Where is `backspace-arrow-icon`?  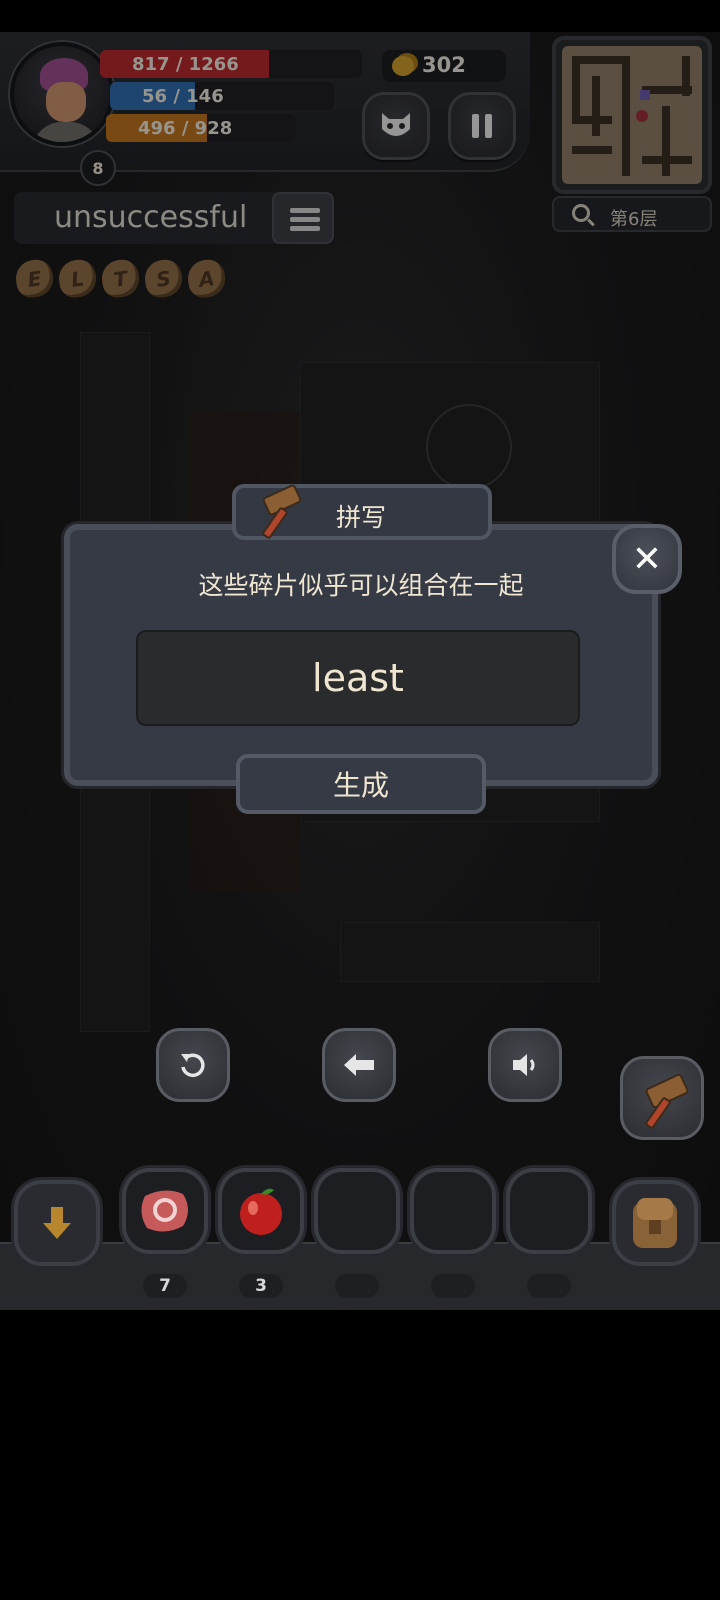 backspace-arrow-icon is located at coordinates (359, 1065).